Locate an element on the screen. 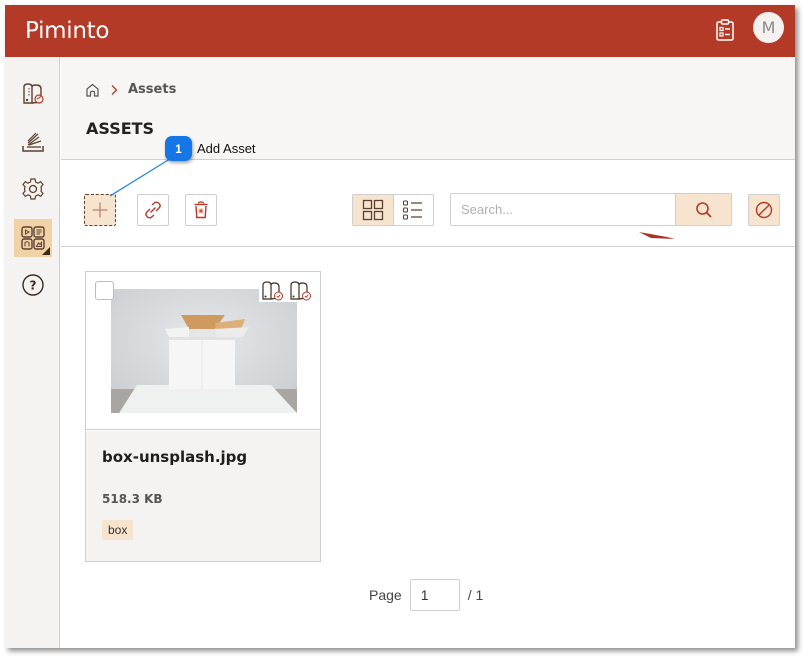 Image resolution: width=803 pixels, height=657 pixels. page-title: ASSETS is located at coordinates (120, 128).